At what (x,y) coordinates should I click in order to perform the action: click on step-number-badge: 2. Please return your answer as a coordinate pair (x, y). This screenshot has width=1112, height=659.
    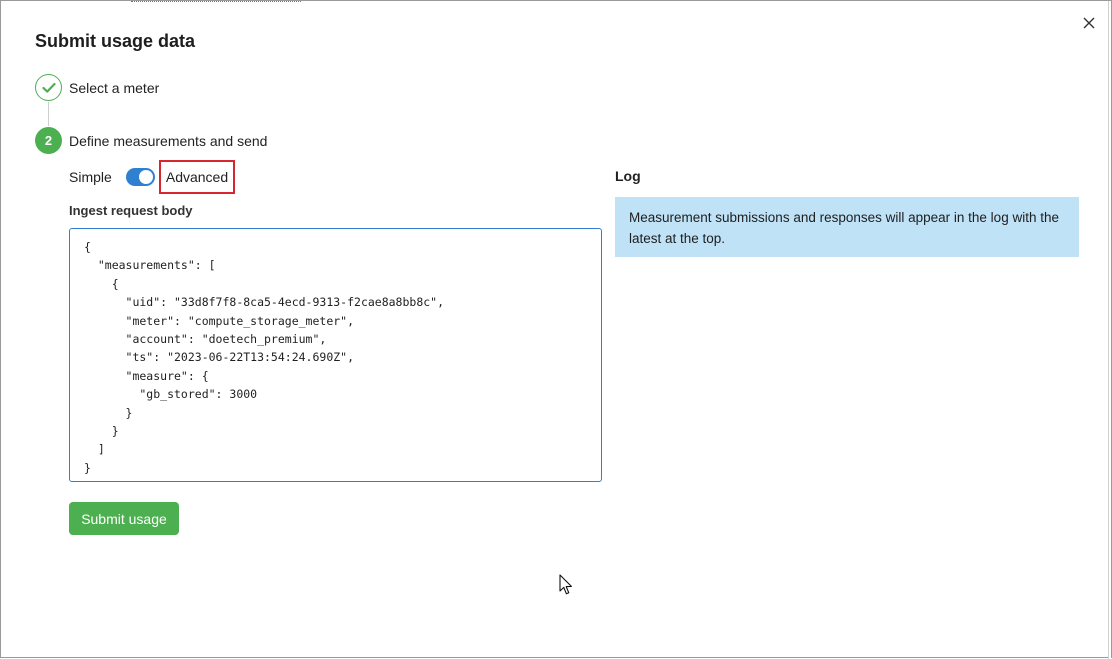
    Looking at the image, I should click on (48, 140).